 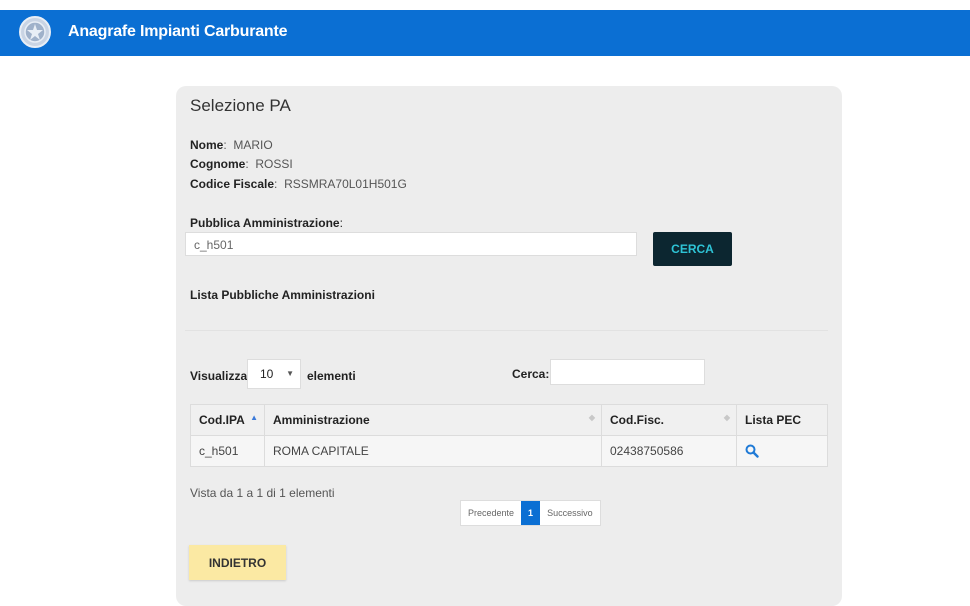 I want to click on info-codice-fiscale: Codice Fiscale: RSSMRA70L01H501G, so click(x=298, y=184).